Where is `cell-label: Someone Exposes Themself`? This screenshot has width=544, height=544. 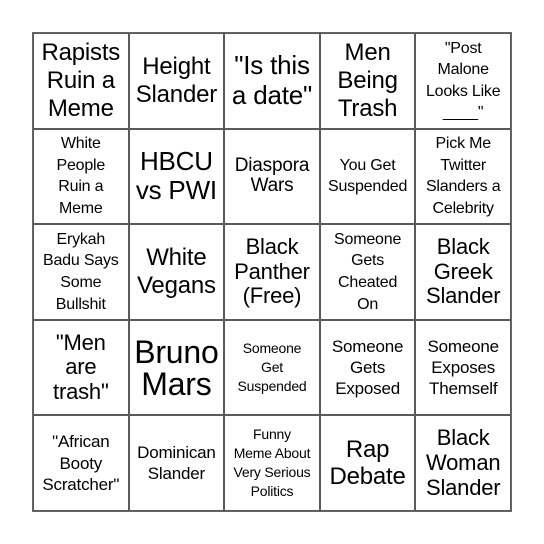 cell-label: Someone Exposes Themself is located at coordinates (463, 367).